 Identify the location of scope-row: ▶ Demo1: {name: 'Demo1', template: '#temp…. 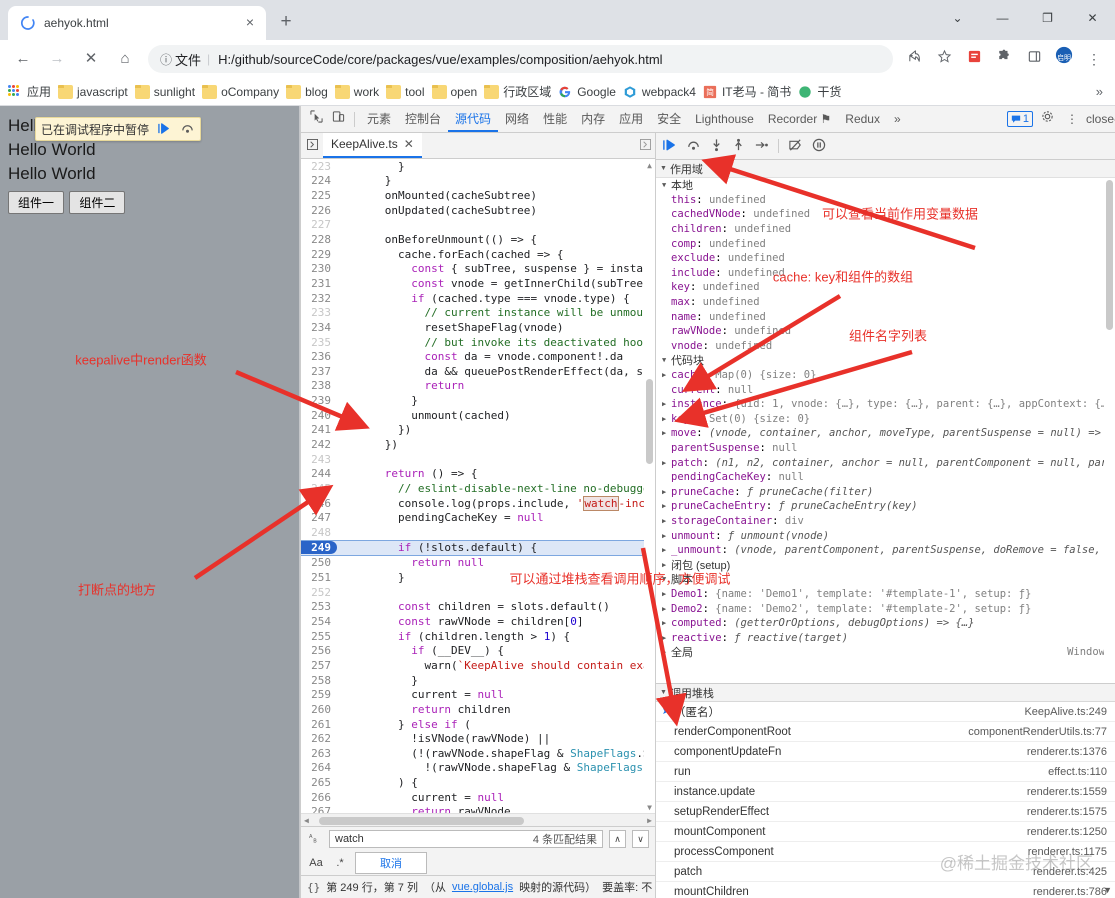
(885, 594).